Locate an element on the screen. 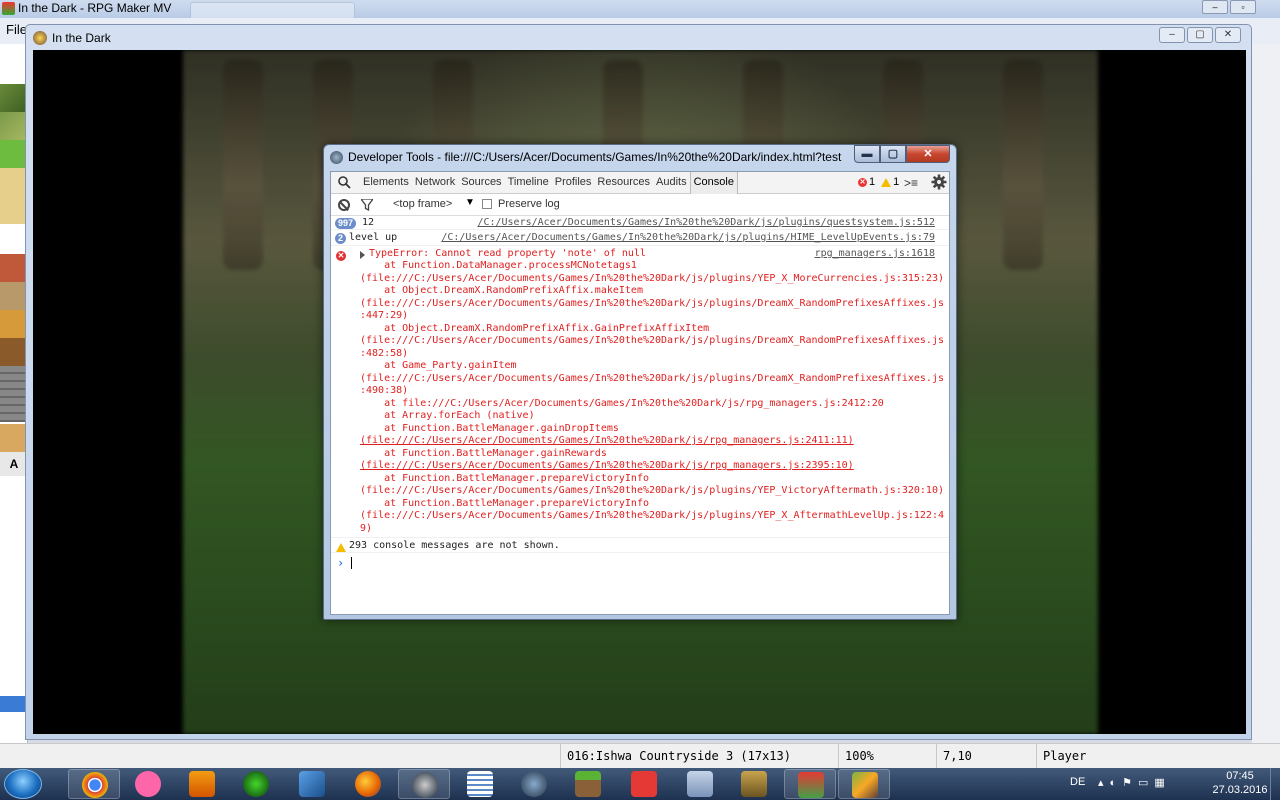  stack-line: 9) is located at coordinates (366, 528).